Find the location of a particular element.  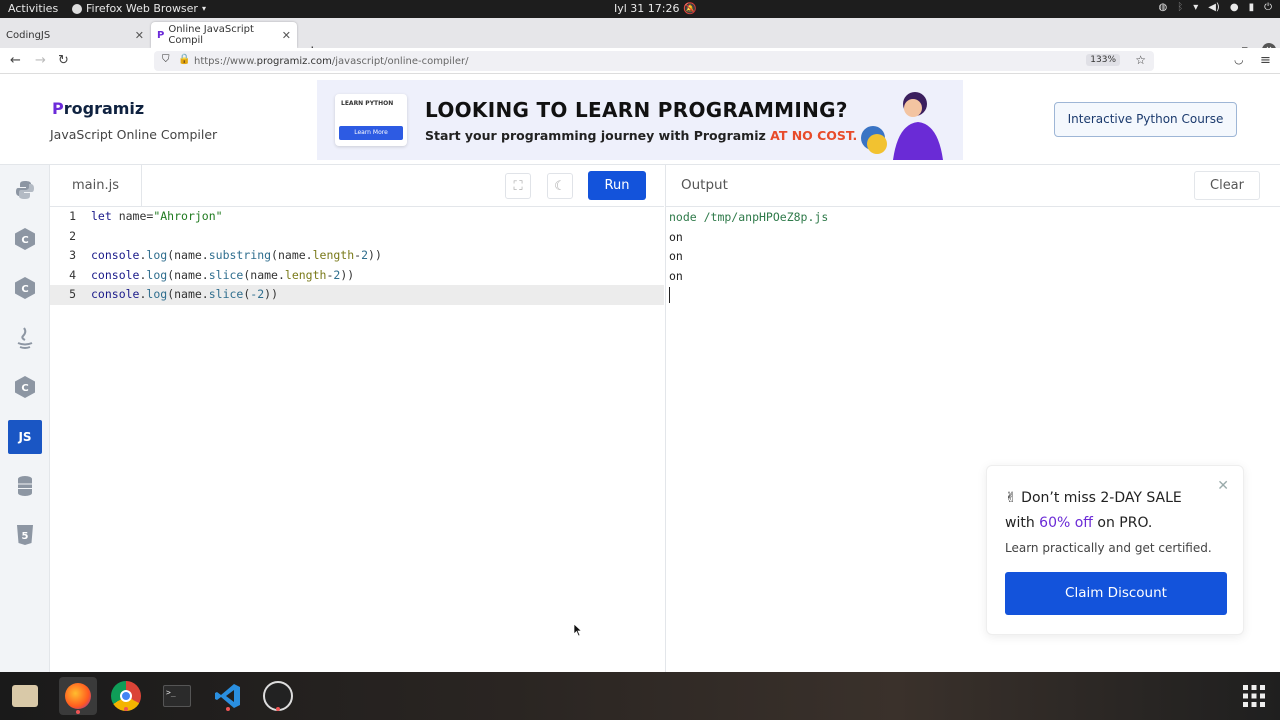

chevron-down-icon: ▾ is located at coordinates (203, 8).